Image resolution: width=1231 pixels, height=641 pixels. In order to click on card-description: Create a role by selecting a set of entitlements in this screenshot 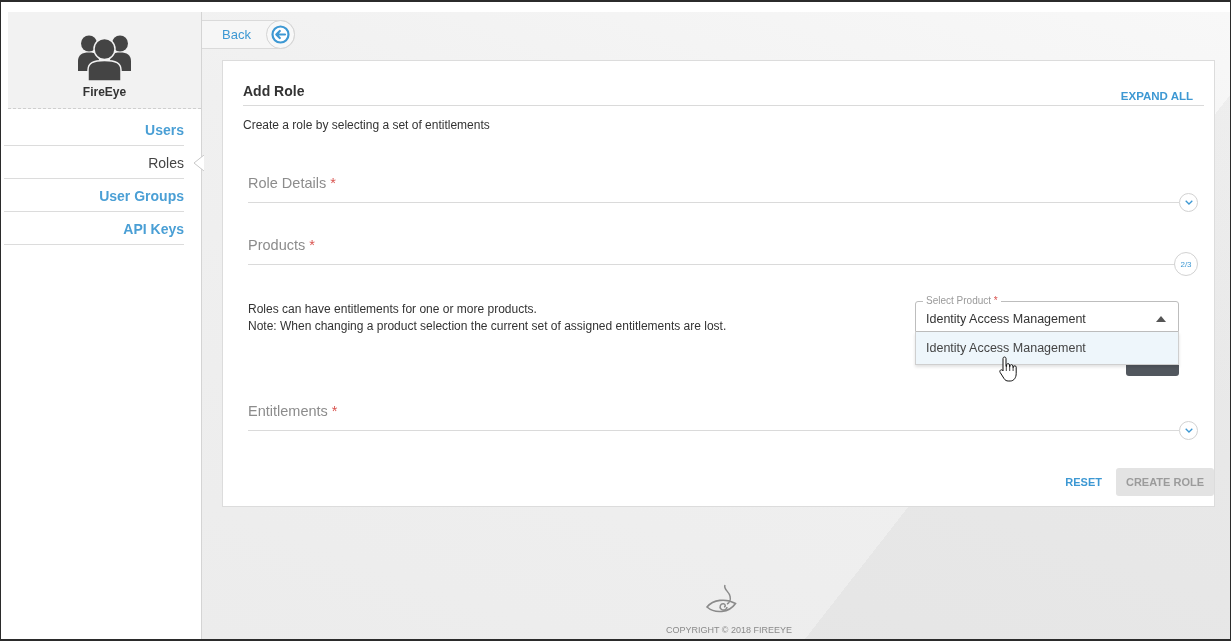, I will do `click(366, 125)`.